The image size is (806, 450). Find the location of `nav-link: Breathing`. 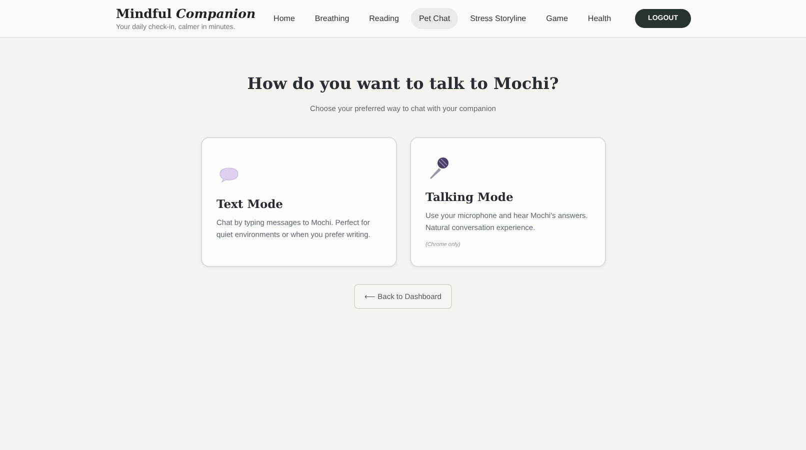

nav-link: Breathing is located at coordinates (332, 18).